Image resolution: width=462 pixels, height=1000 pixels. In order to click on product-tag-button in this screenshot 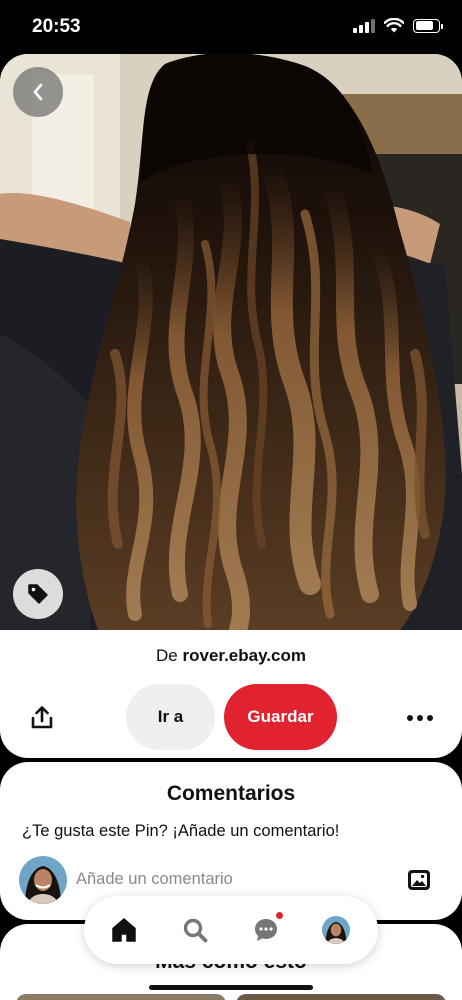, I will do `click(38, 594)`.